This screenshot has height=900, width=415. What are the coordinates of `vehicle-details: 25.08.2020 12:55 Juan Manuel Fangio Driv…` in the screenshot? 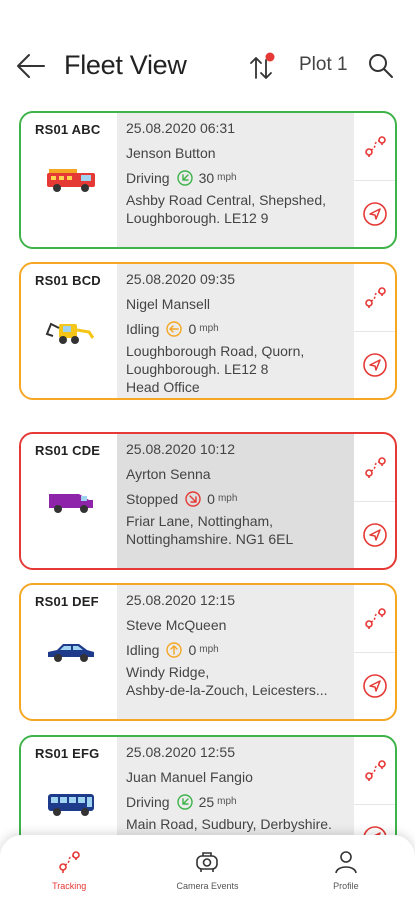 It's located at (235, 786).